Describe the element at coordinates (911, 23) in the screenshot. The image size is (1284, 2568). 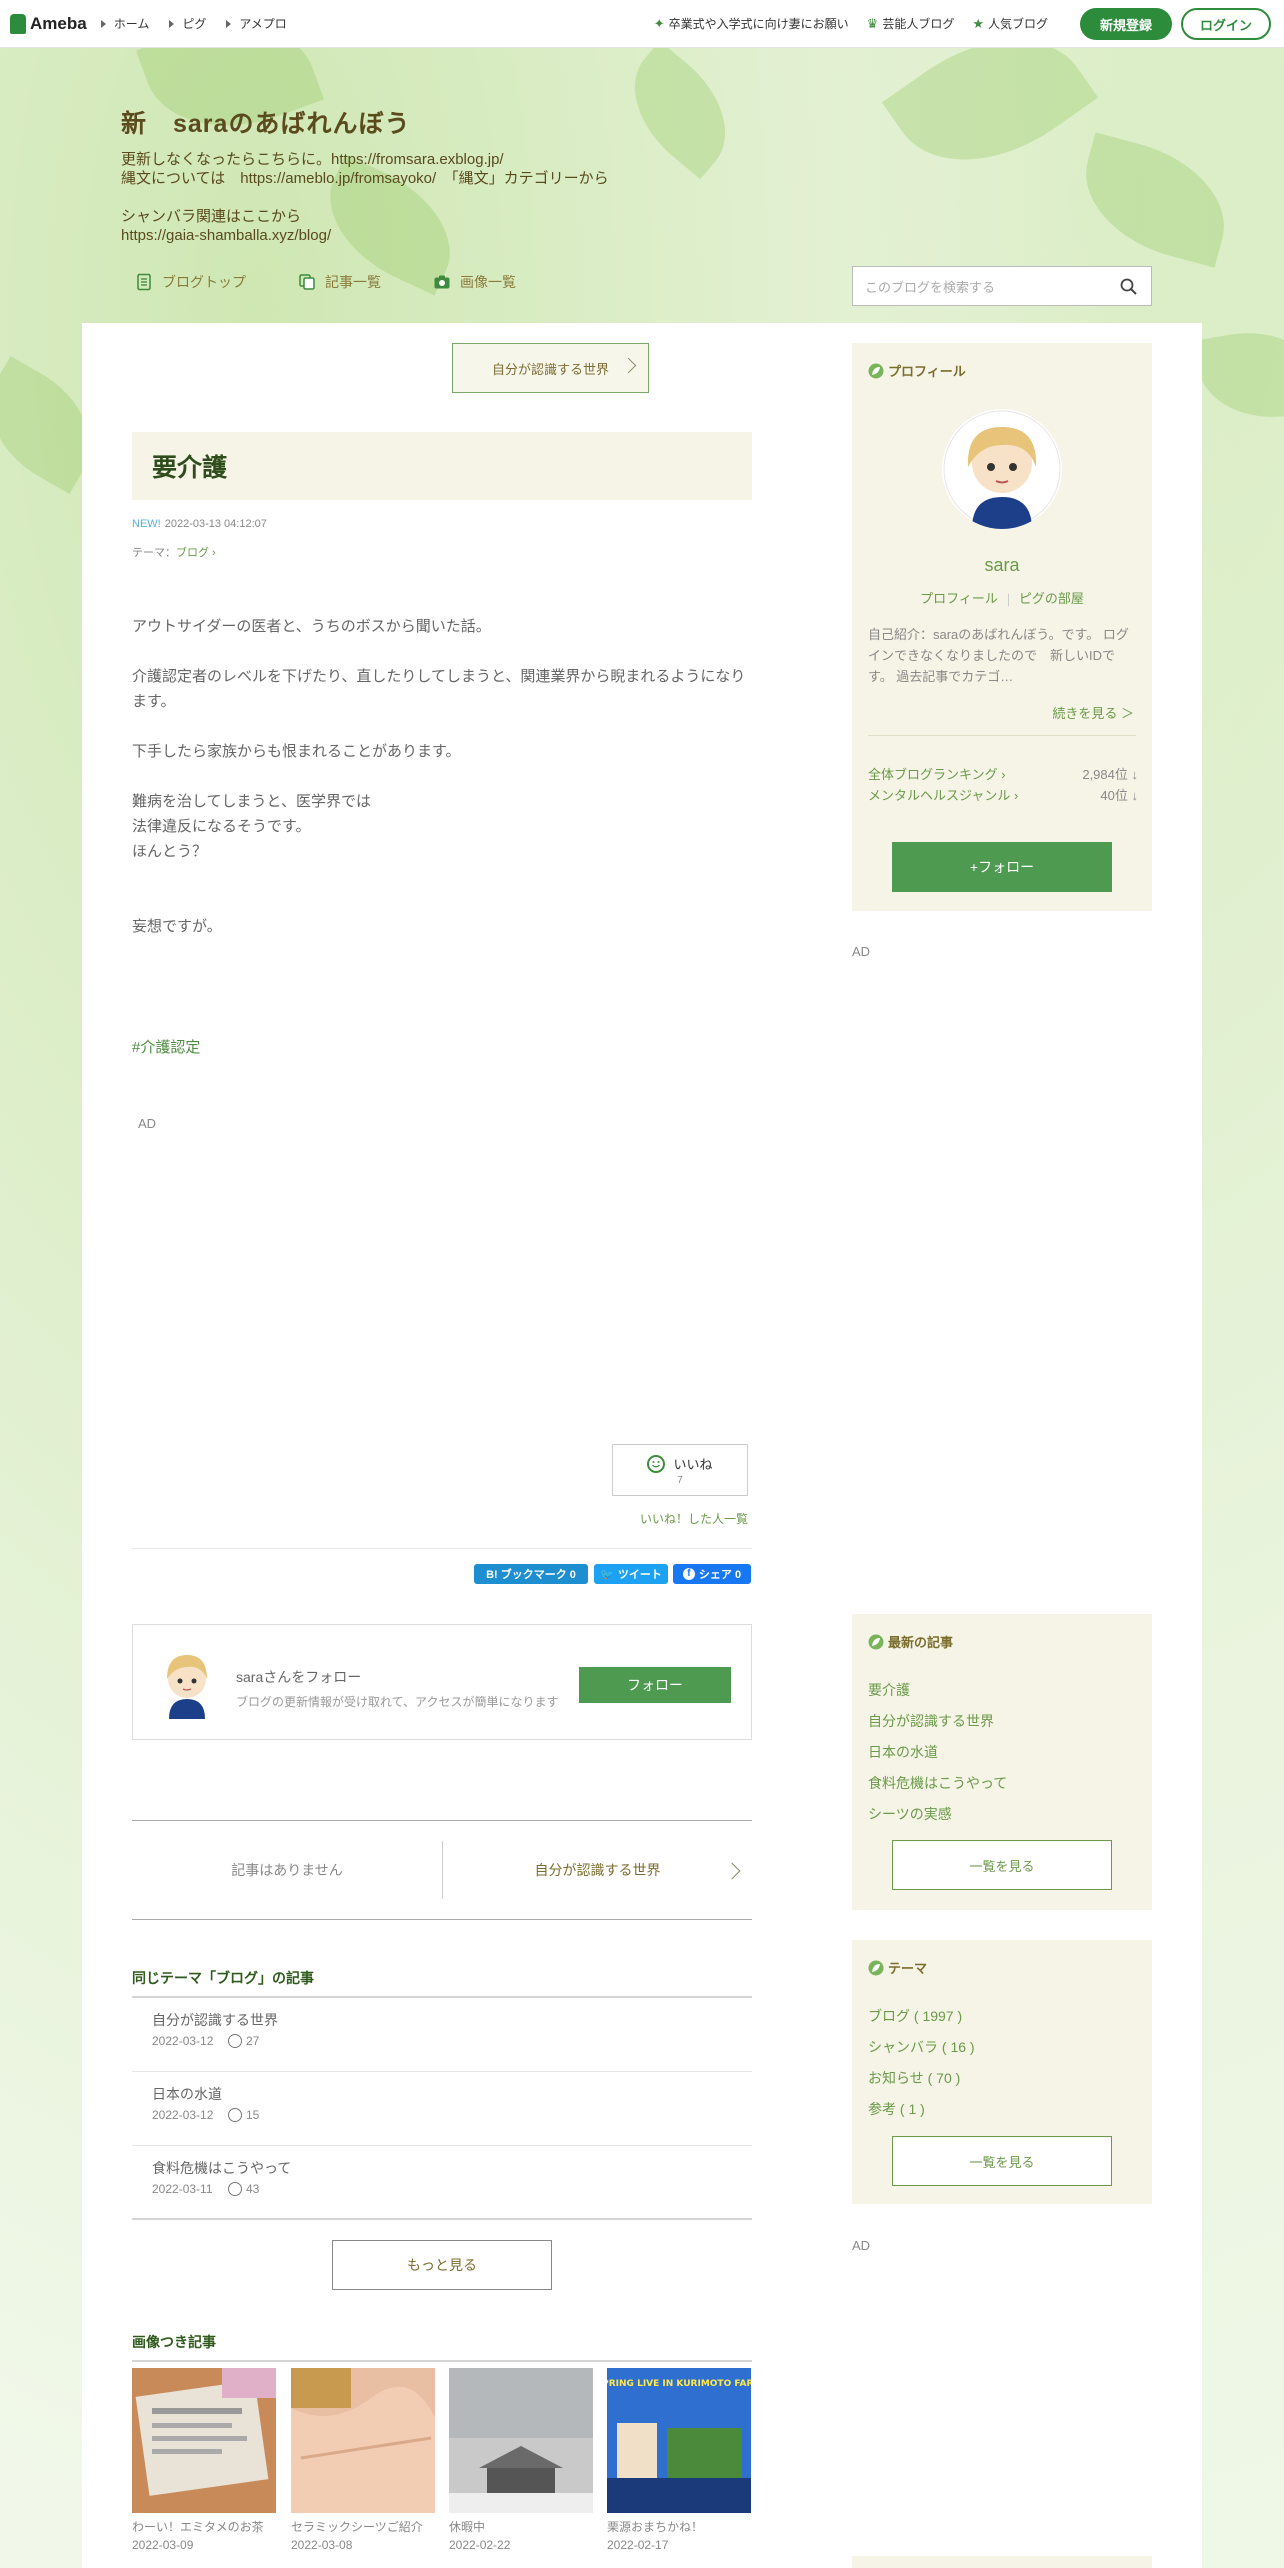
I see `topbar-link-celebrity: ♛ 芸能人ブログ` at that location.